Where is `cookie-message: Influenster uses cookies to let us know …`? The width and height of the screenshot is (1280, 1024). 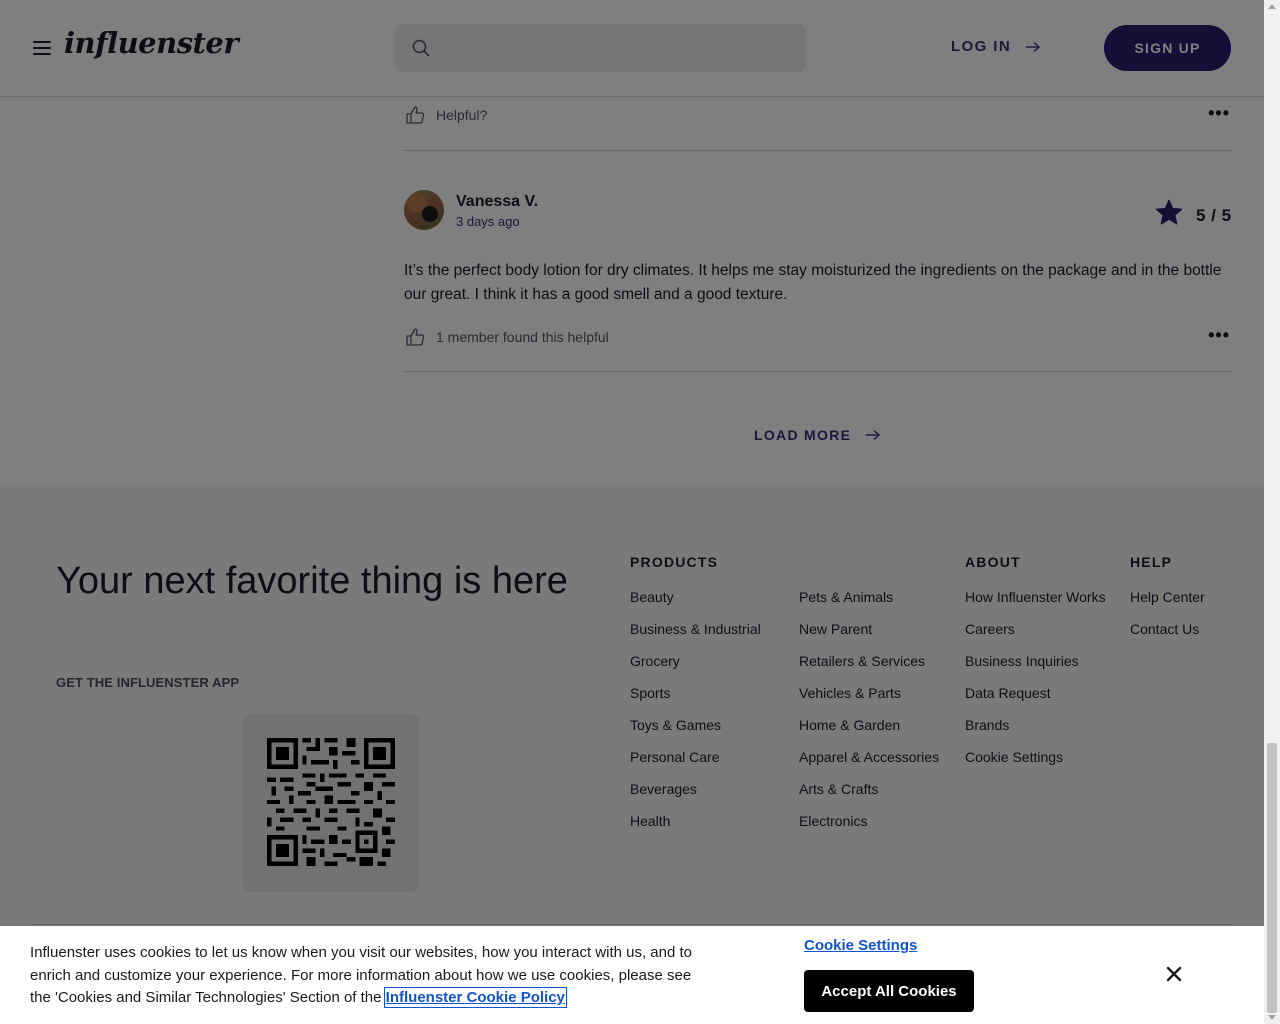
cookie-message: Influenster uses cookies to let us know … is located at coordinates (370, 976).